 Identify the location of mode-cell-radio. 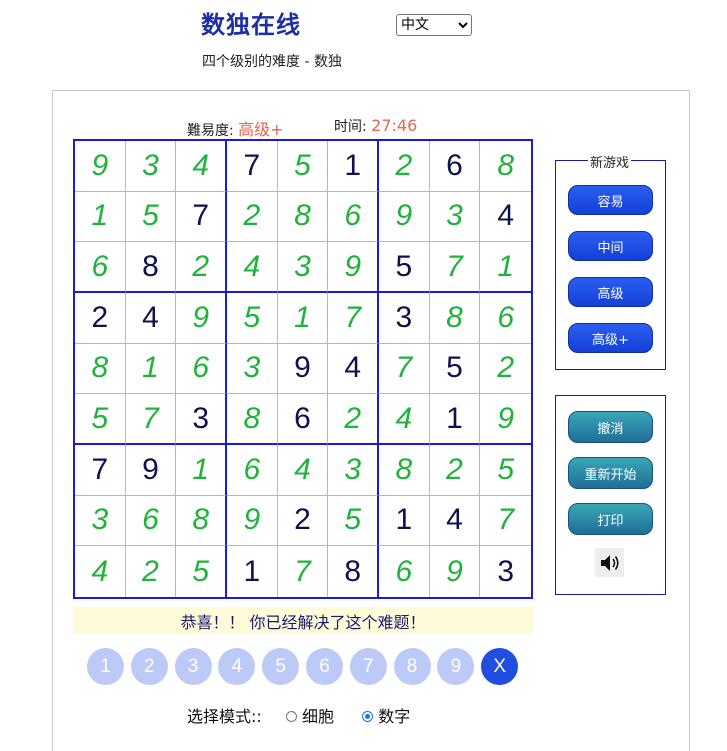
(291, 716).